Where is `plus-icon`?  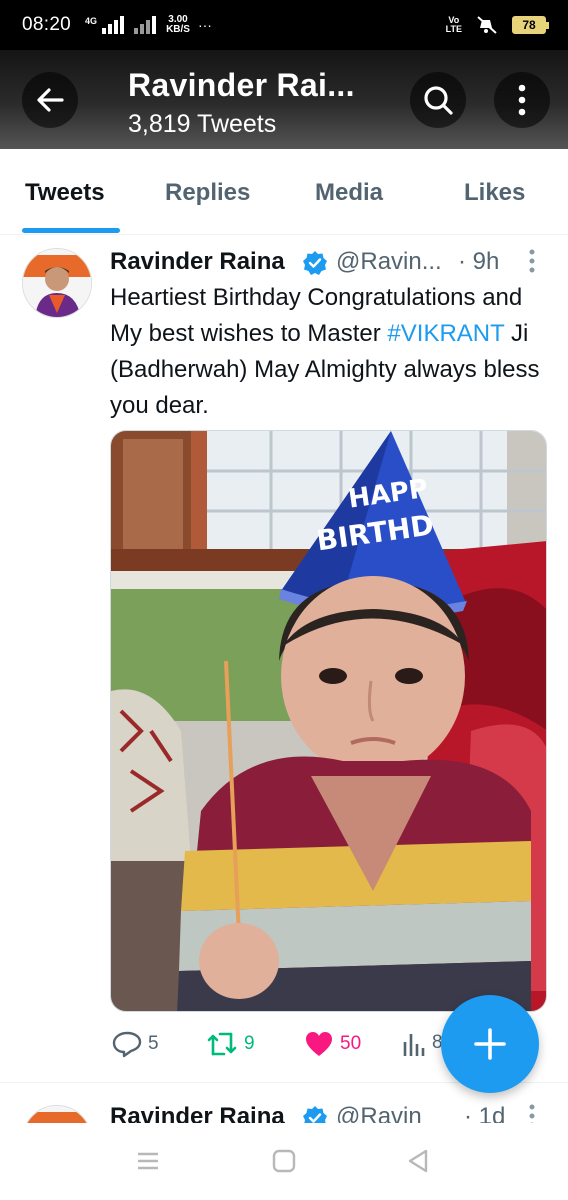 plus-icon is located at coordinates (490, 1044).